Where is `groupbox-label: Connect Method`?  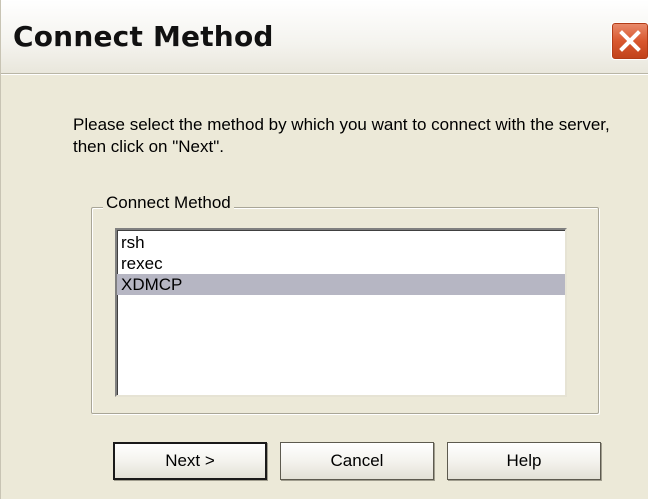 groupbox-label: Connect Method is located at coordinates (168, 203).